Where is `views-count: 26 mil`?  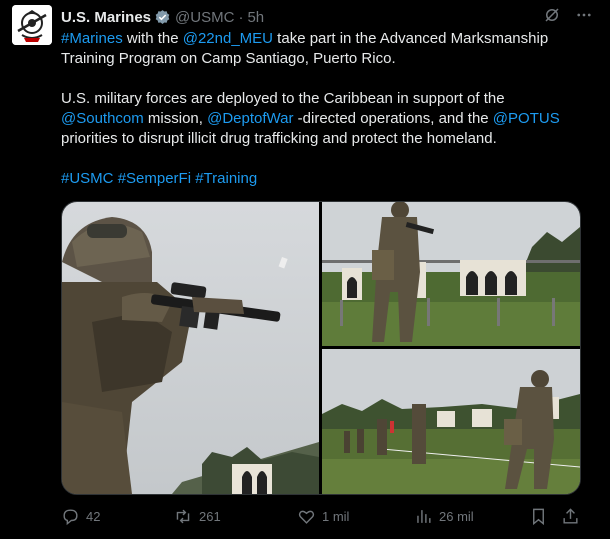 views-count: 26 mil is located at coordinates (456, 516).